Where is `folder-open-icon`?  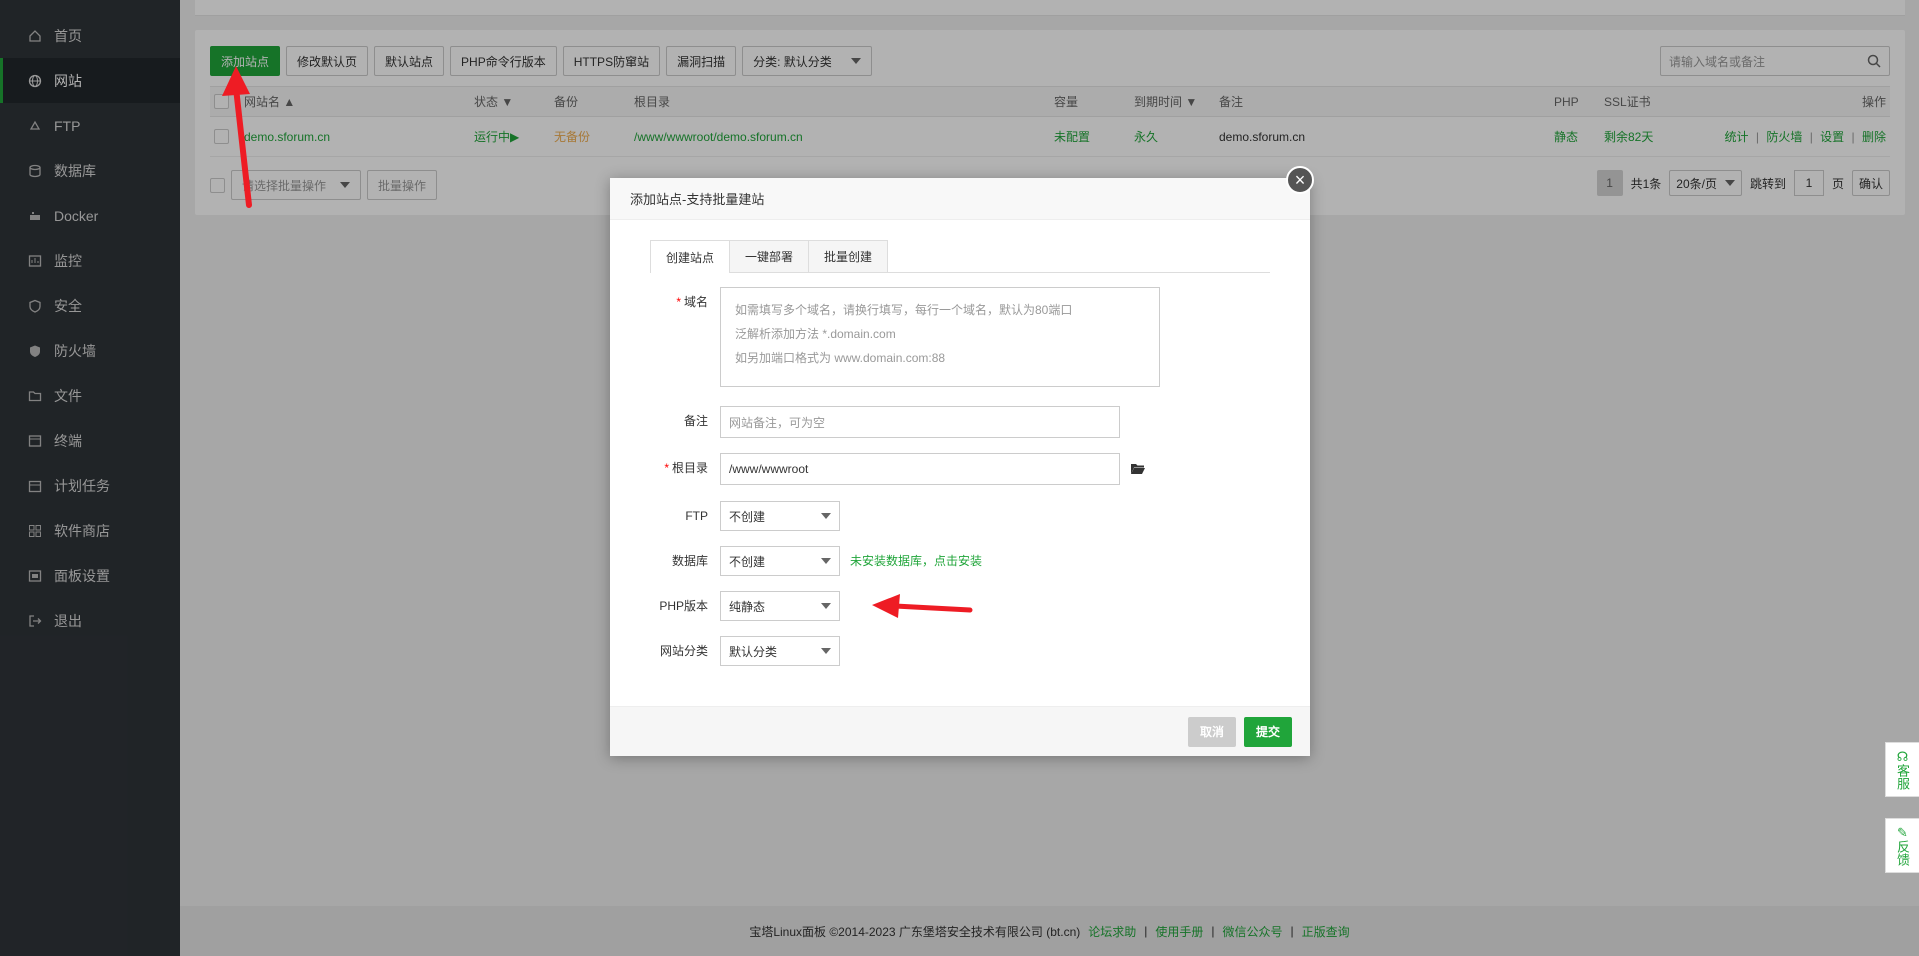
folder-open-icon is located at coordinates (1138, 469).